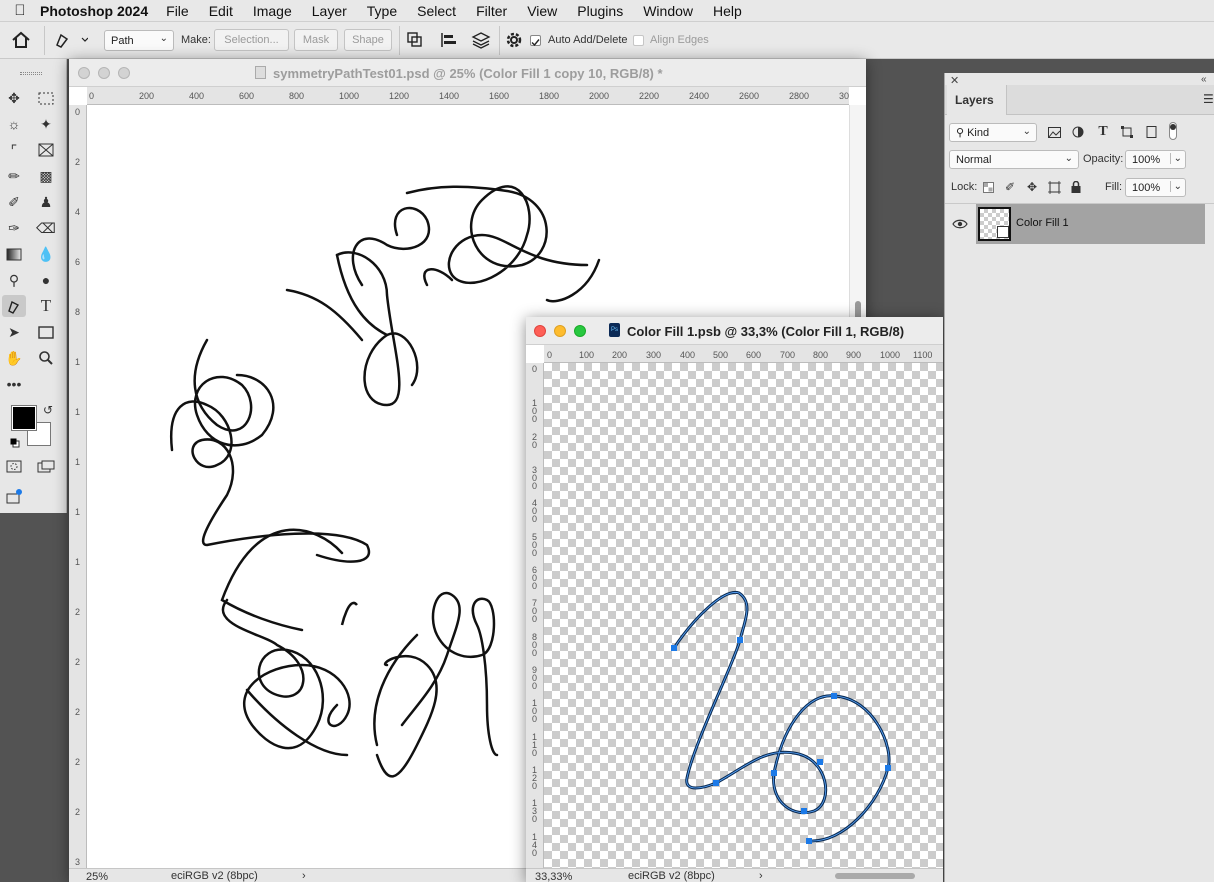 This screenshot has height=882, width=1214. I want to click on gear-icon, so click(514, 40).